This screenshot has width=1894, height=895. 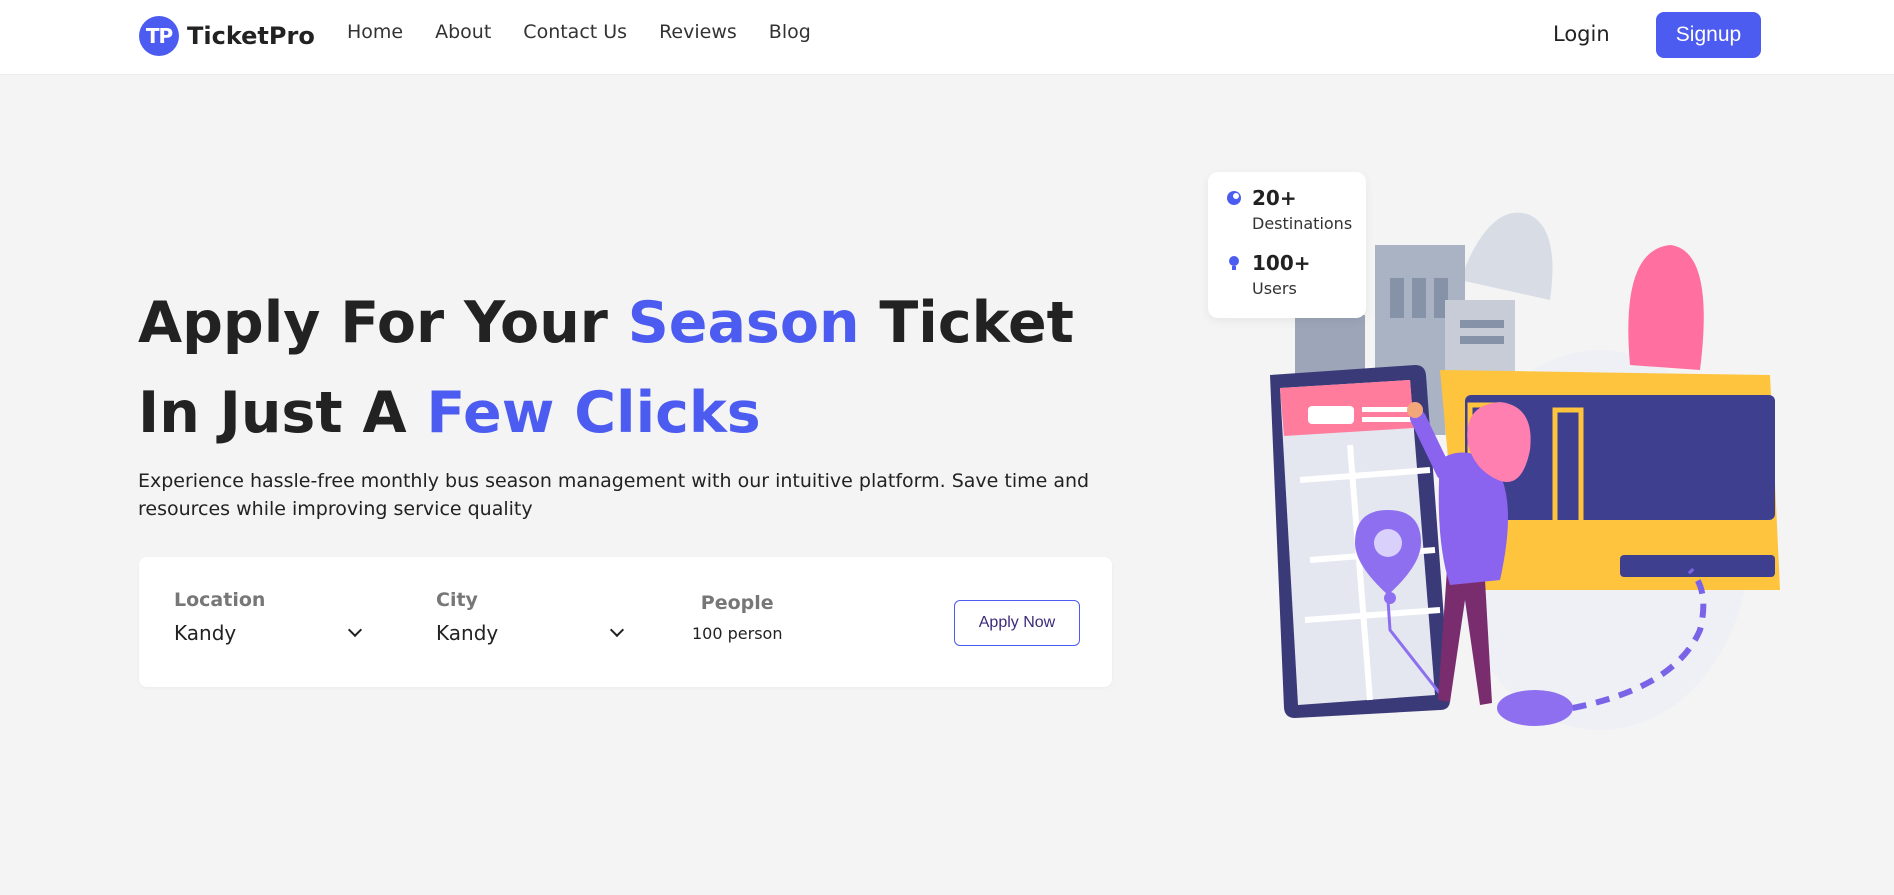 What do you see at coordinates (1666, 307) in the screenshot?
I see `pink-tree` at bounding box center [1666, 307].